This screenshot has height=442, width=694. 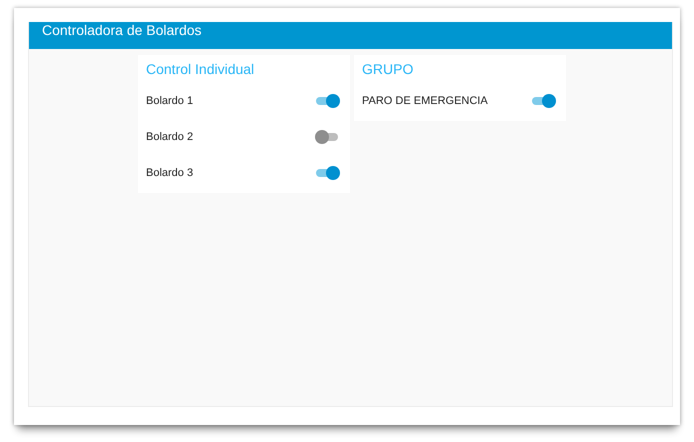 What do you see at coordinates (170, 173) in the screenshot?
I see `switch-label: Bolardo 3` at bounding box center [170, 173].